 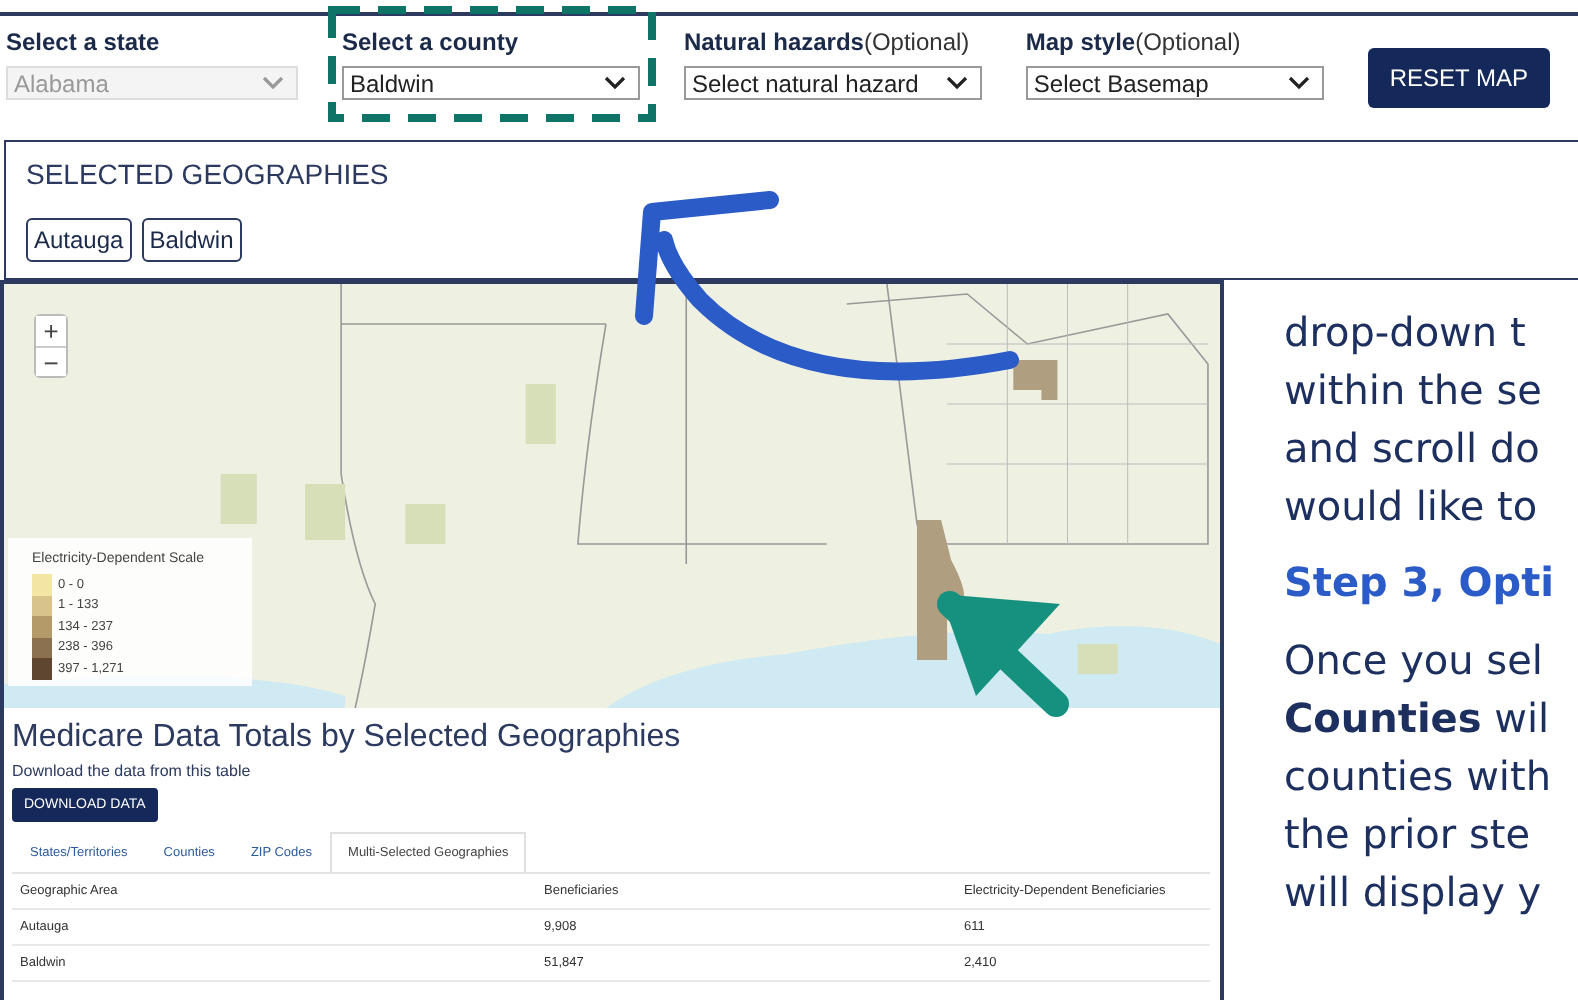 What do you see at coordinates (132, 771) in the screenshot?
I see `section-subtitle: Download the data from this table` at bounding box center [132, 771].